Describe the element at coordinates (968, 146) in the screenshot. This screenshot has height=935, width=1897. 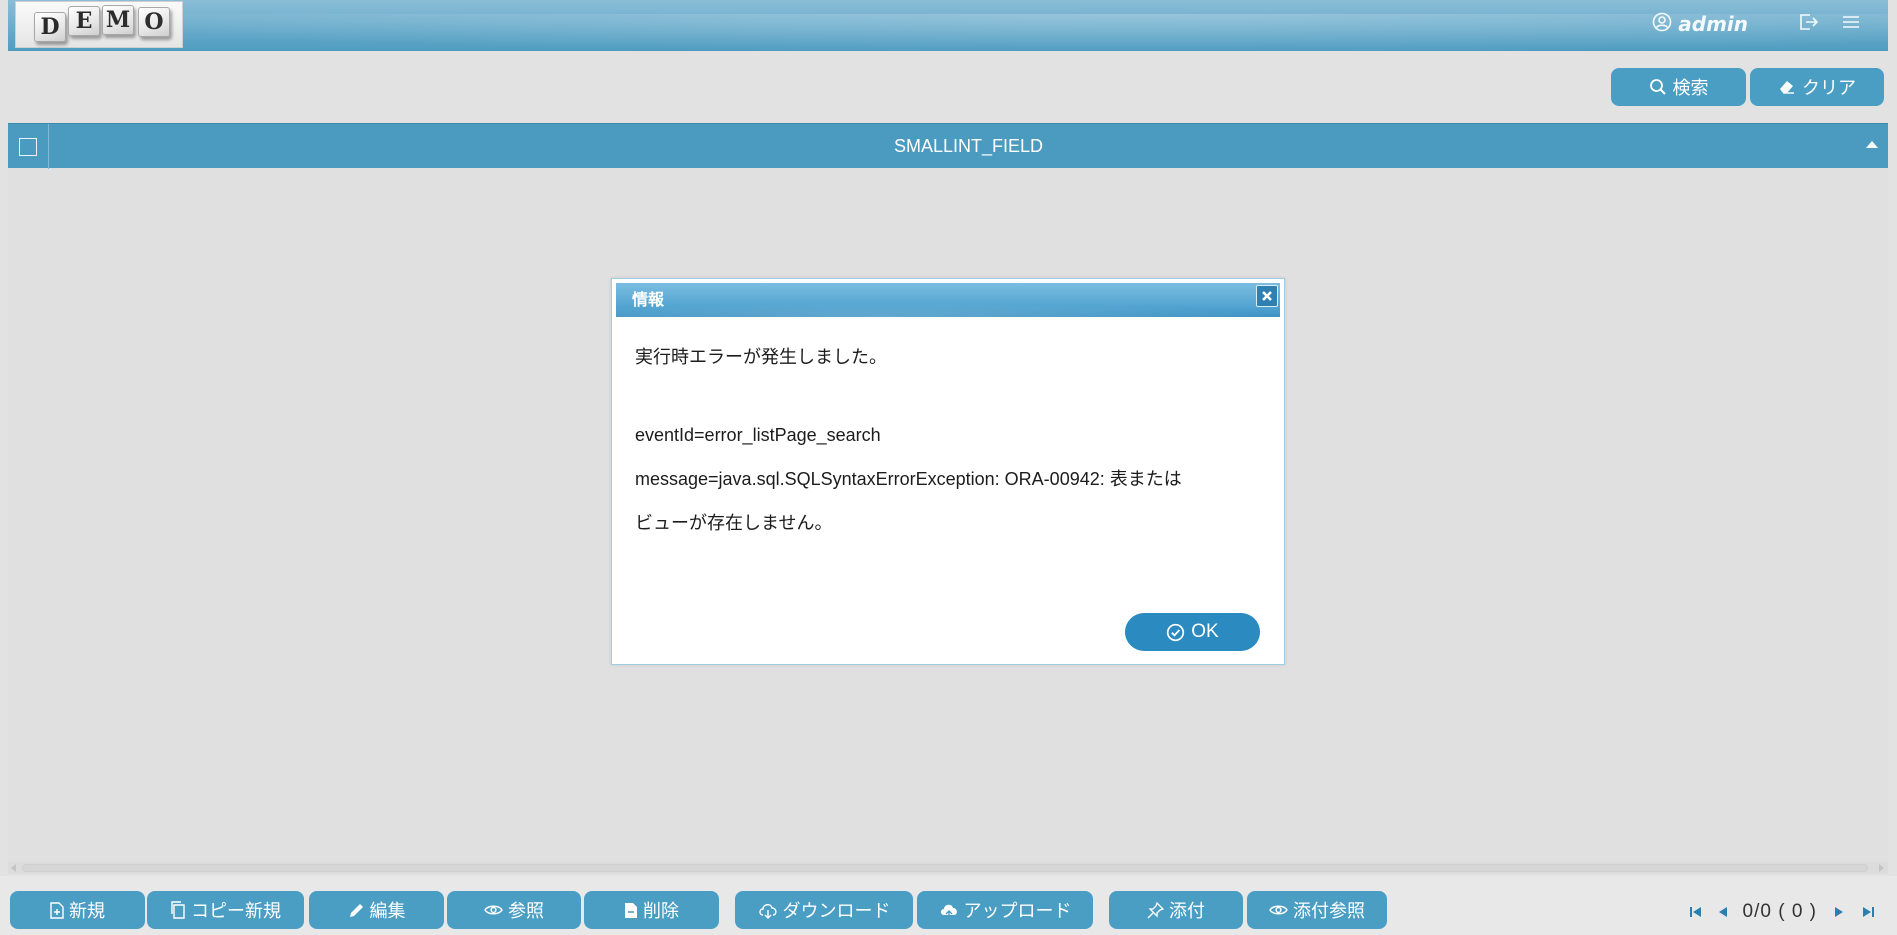
I see `column-header-smallint-field: SMALLINT_FIELD` at that location.